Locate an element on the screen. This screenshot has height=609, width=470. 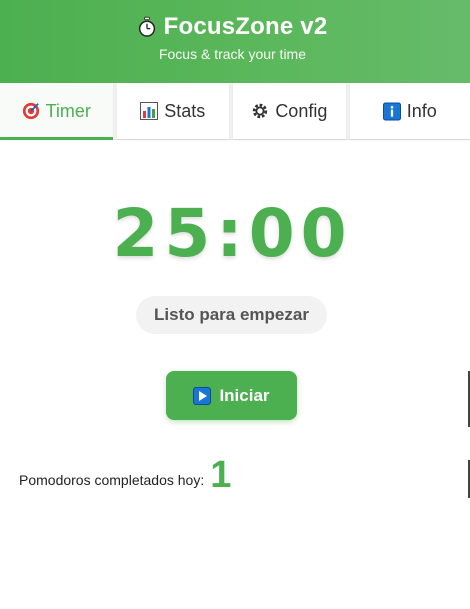
tab-config-label: Config is located at coordinates (301, 110).